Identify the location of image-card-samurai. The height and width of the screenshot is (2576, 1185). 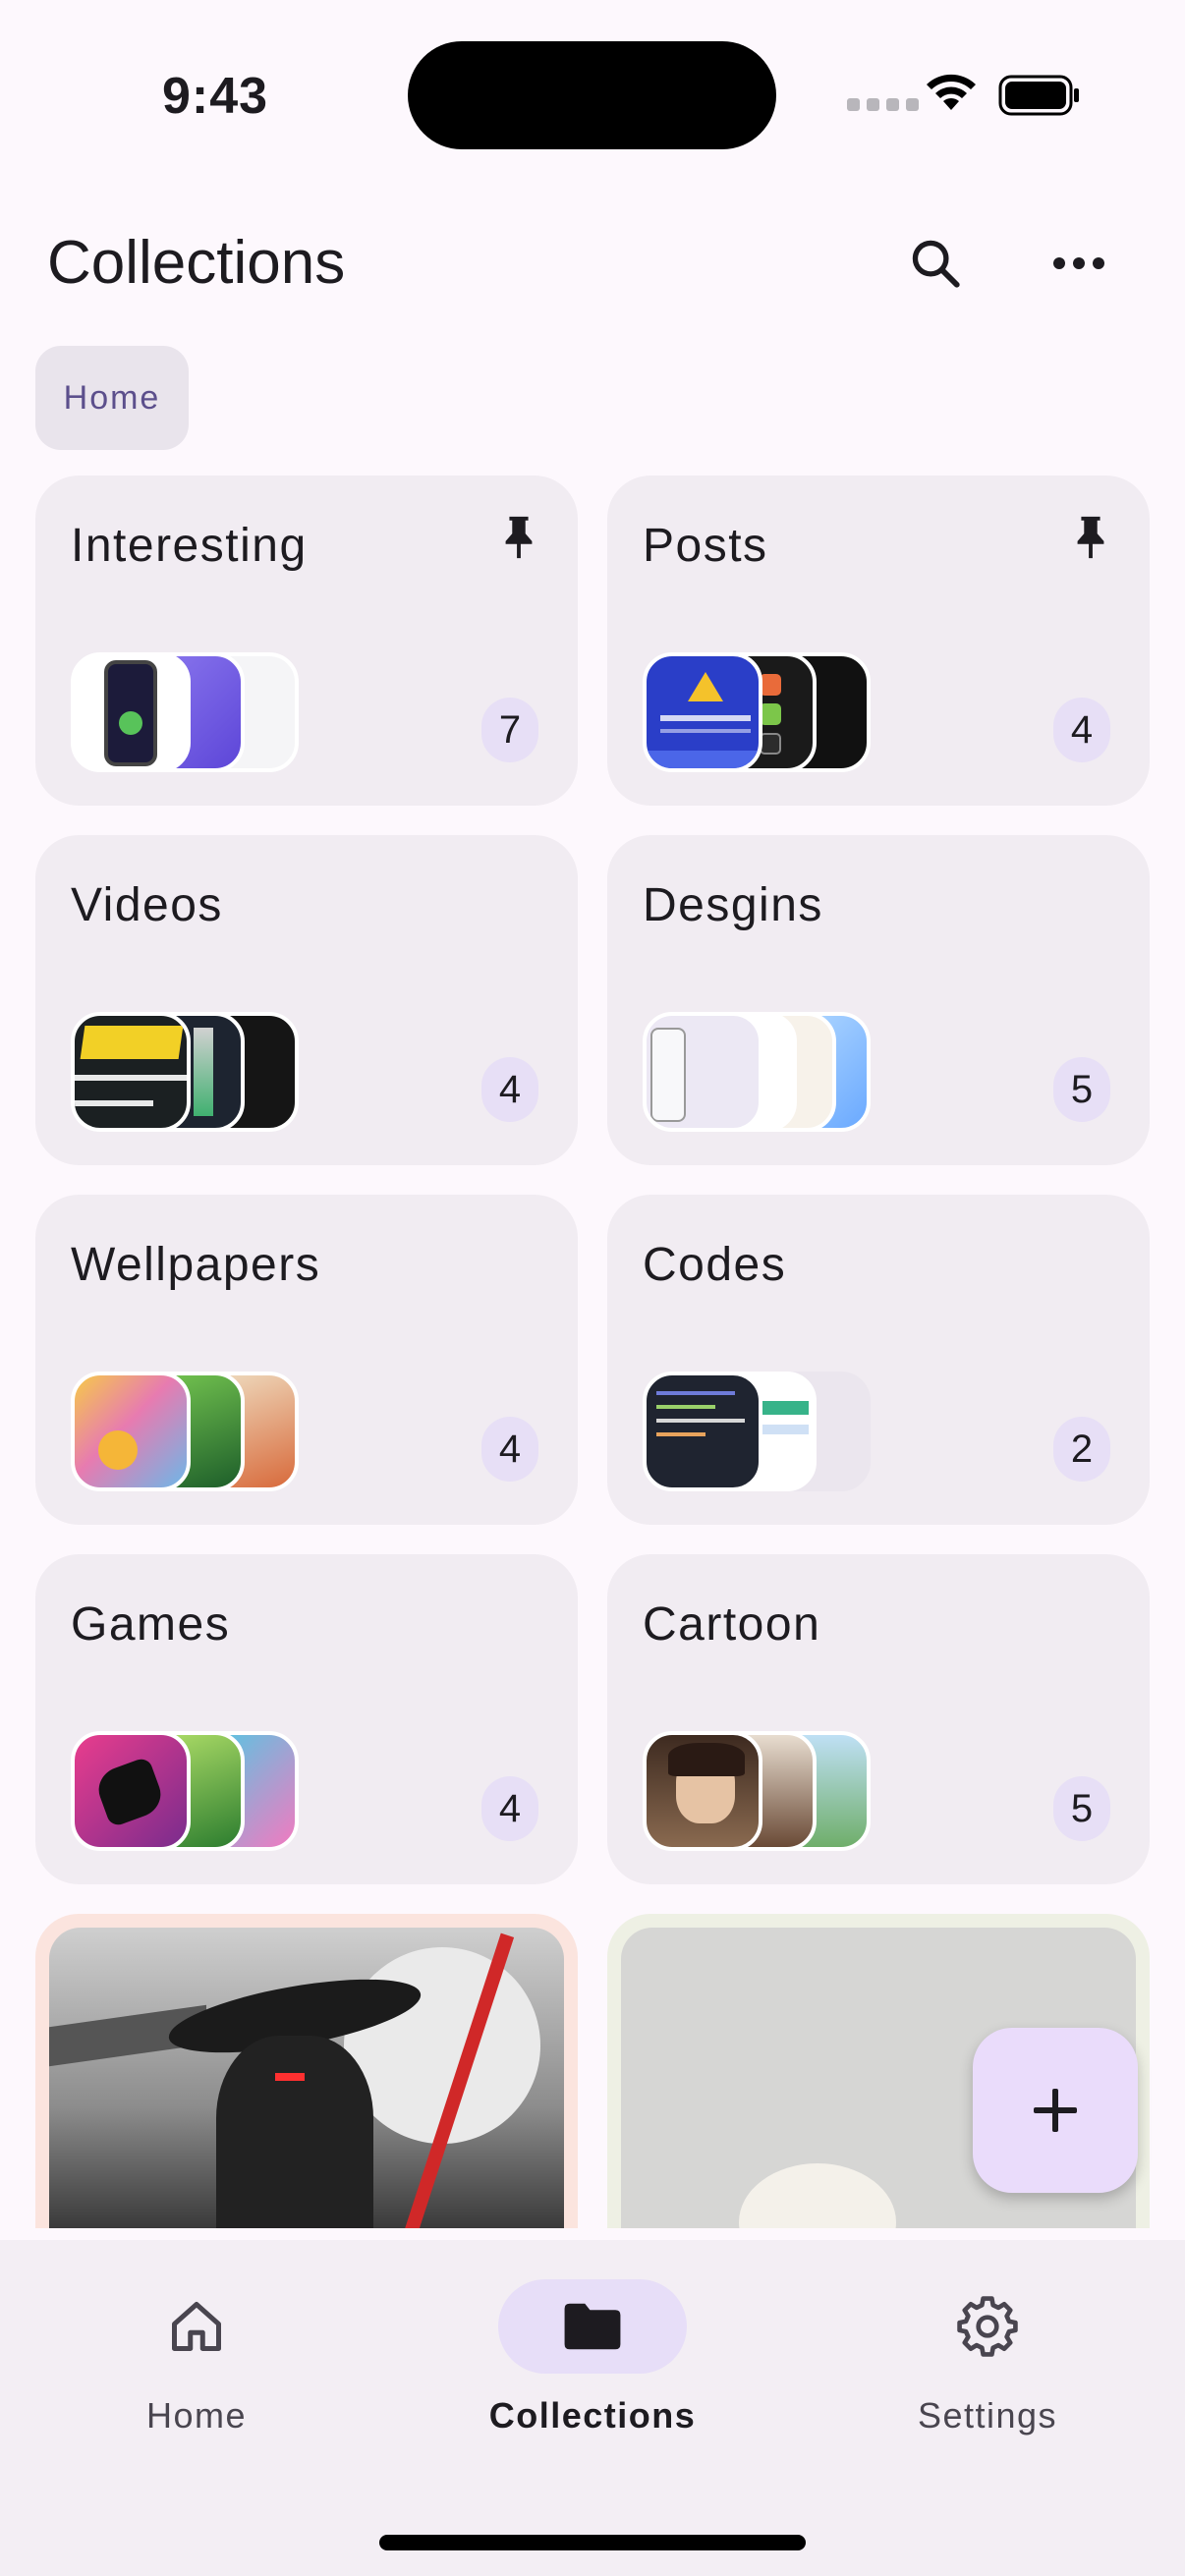
(307, 2071).